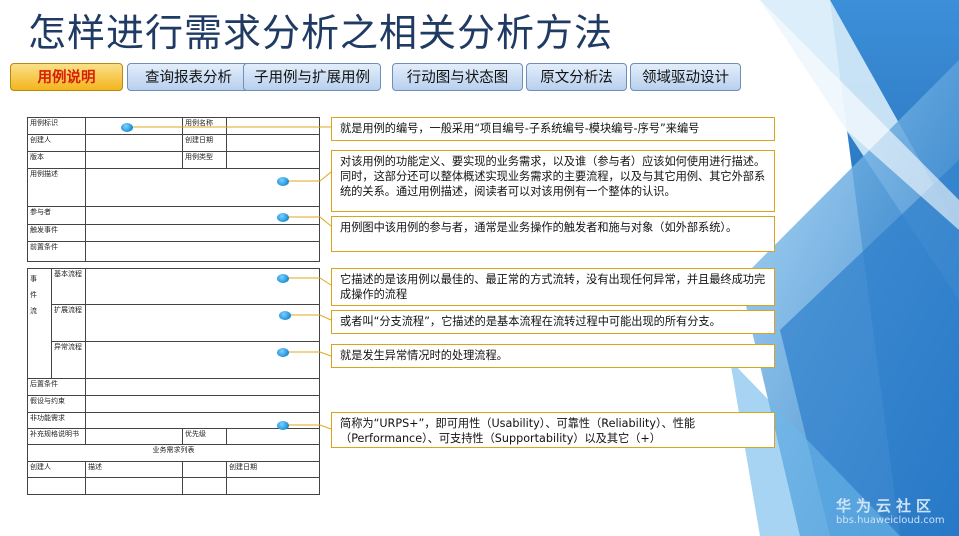 The height and width of the screenshot is (536, 959). What do you see at coordinates (204, 160) in the screenshot?
I see `field-label: 用例类型` at bounding box center [204, 160].